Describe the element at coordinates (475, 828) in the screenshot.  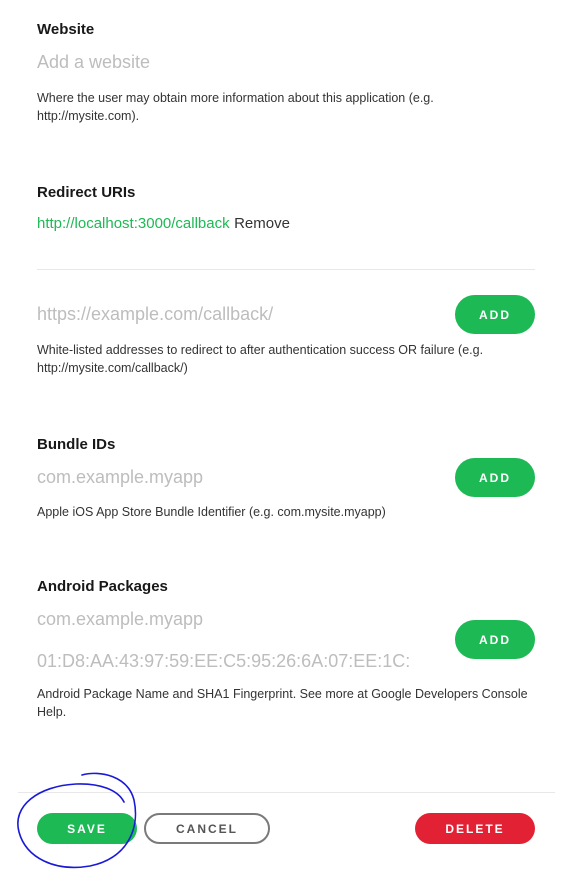
I see `delete-button: DELETE` at that location.